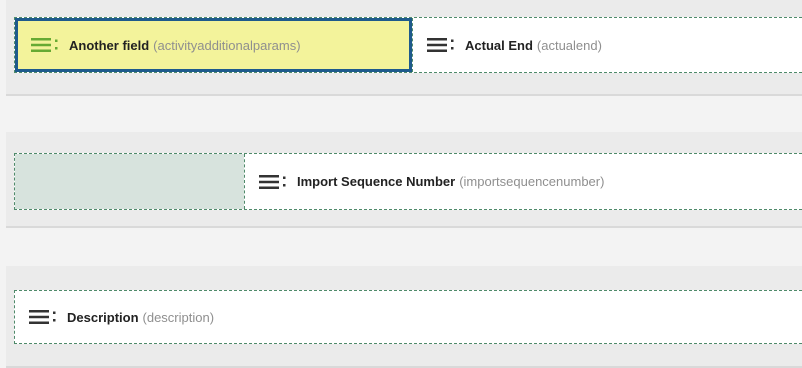  I want to click on field-cell-description: Description (description), so click(408, 317).